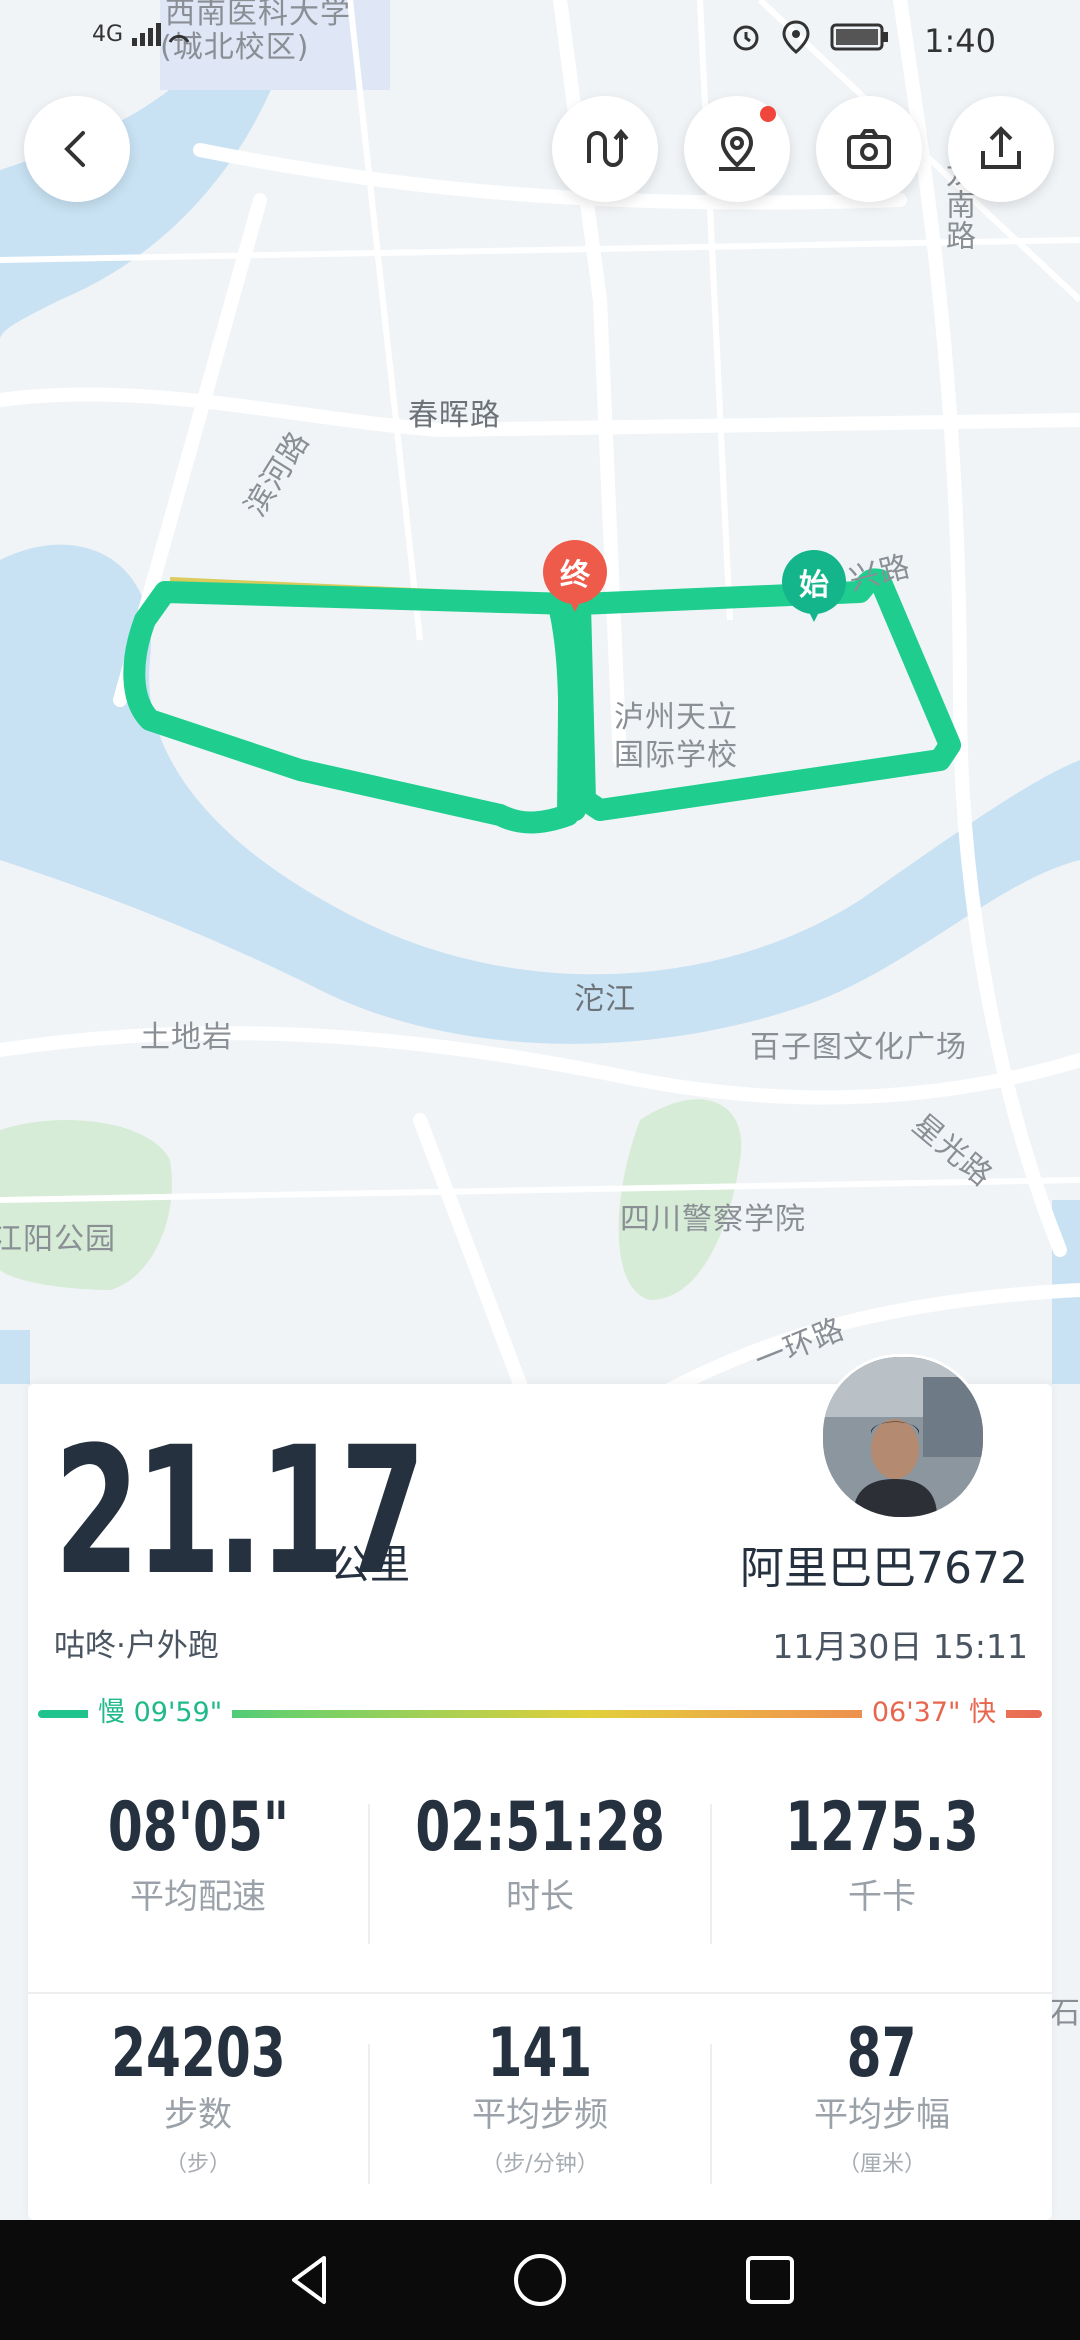 The image size is (1080, 2340). I want to click on stat-label: 平均步频, so click(540, 2115).